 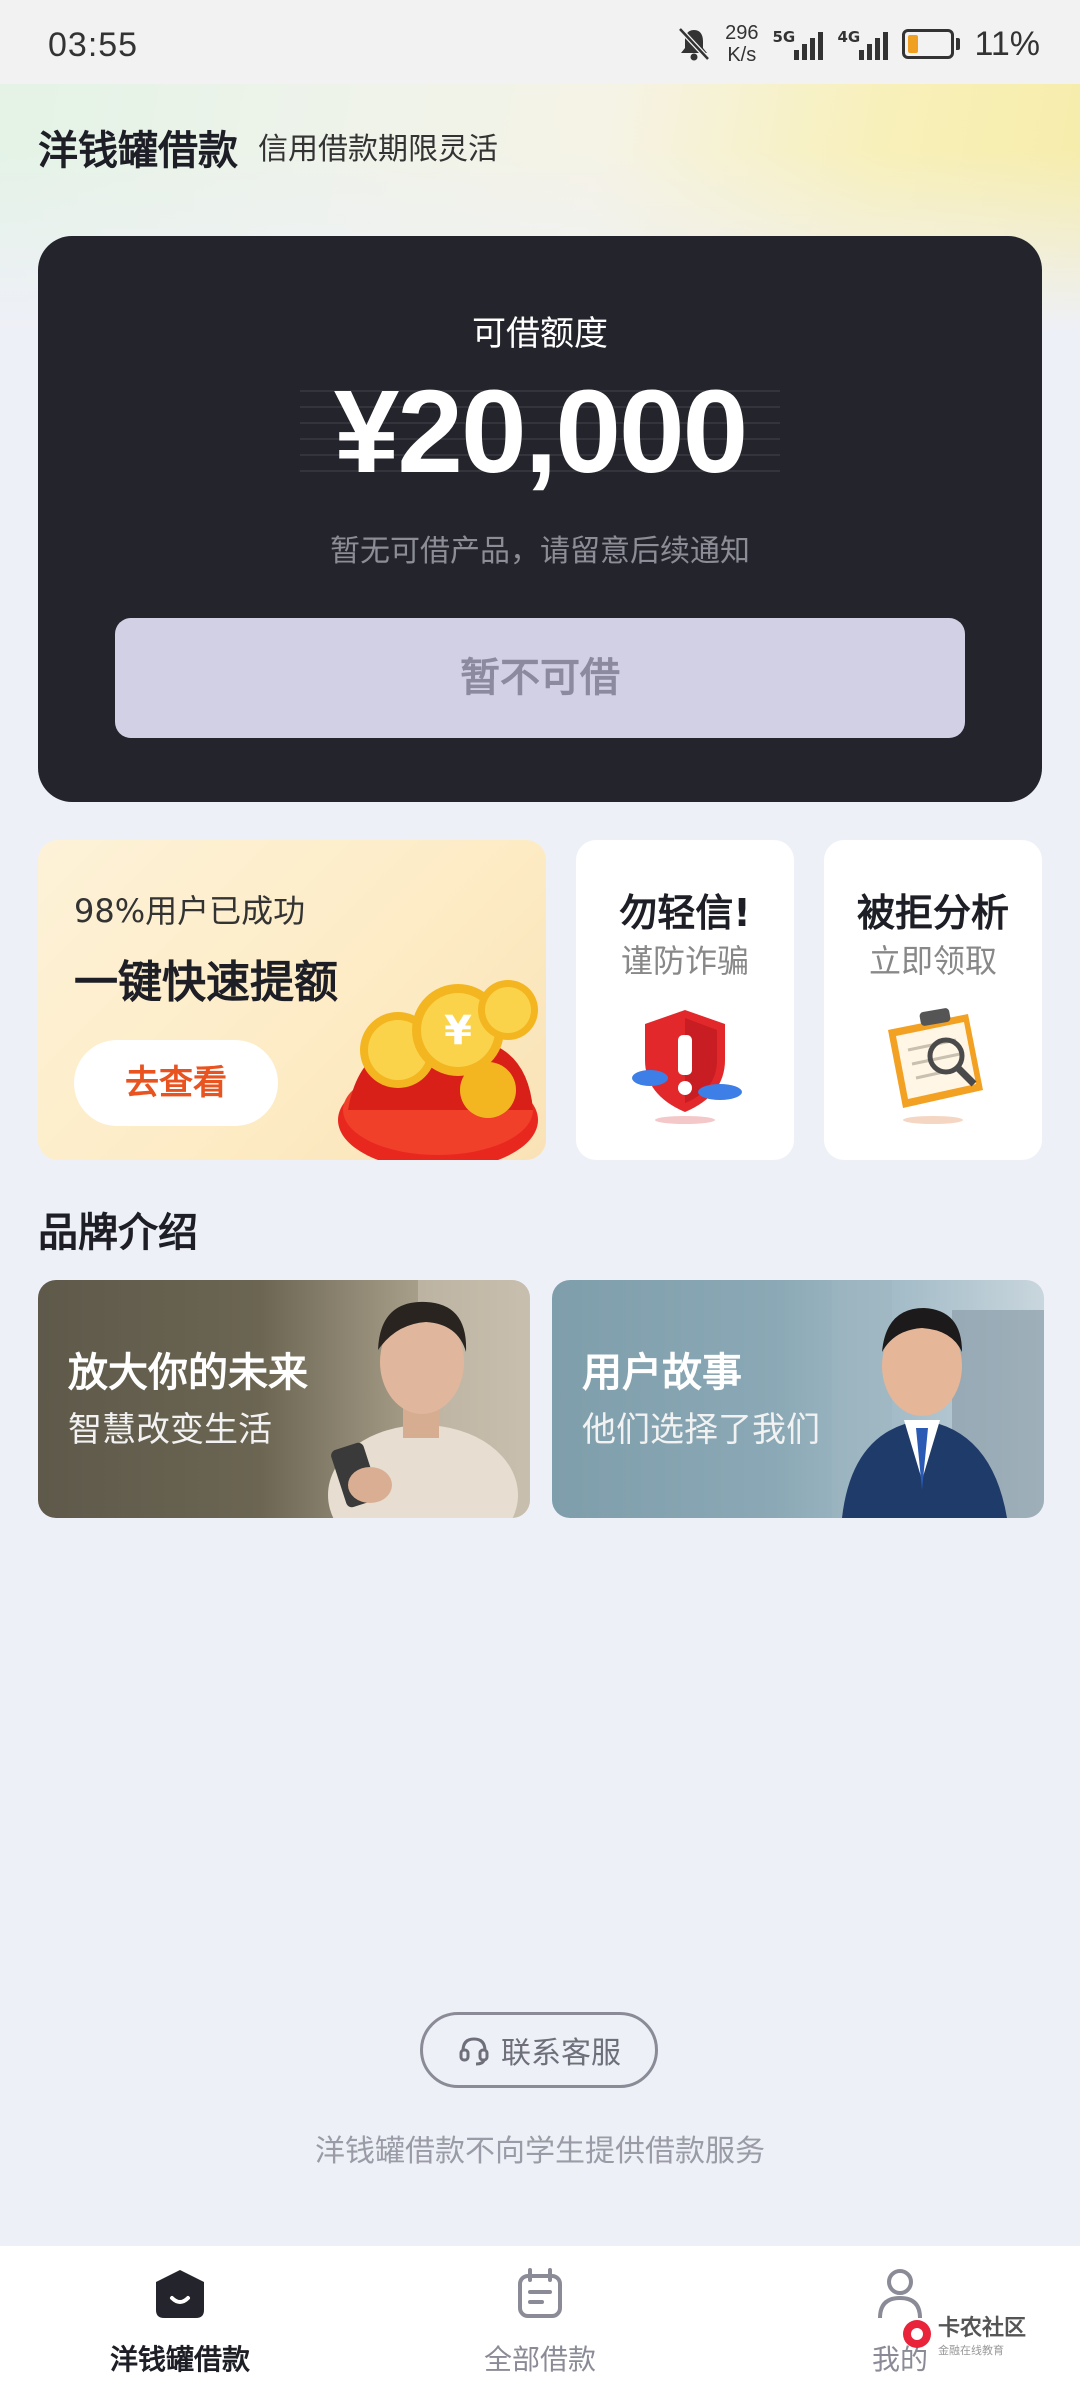 I want to click on brand-section-title: 品牌介绍, so click(x=118, y=1233).